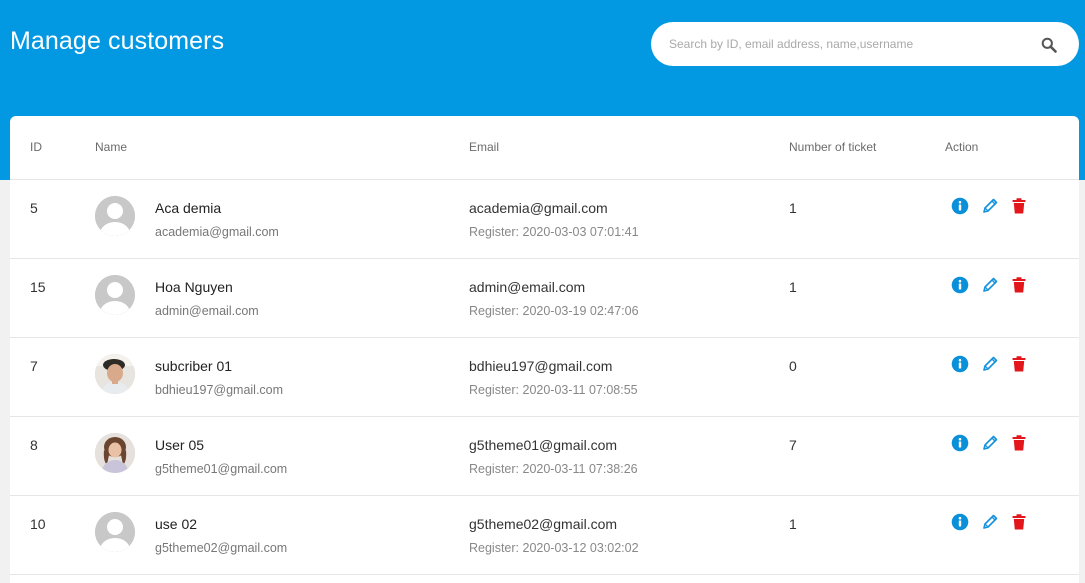 The height and width of the screenshot is (583, 1085). What do you see at coordinates (484, 147) in the screenshot?
I see `header-email: Email` at bounding box center [484, 147].